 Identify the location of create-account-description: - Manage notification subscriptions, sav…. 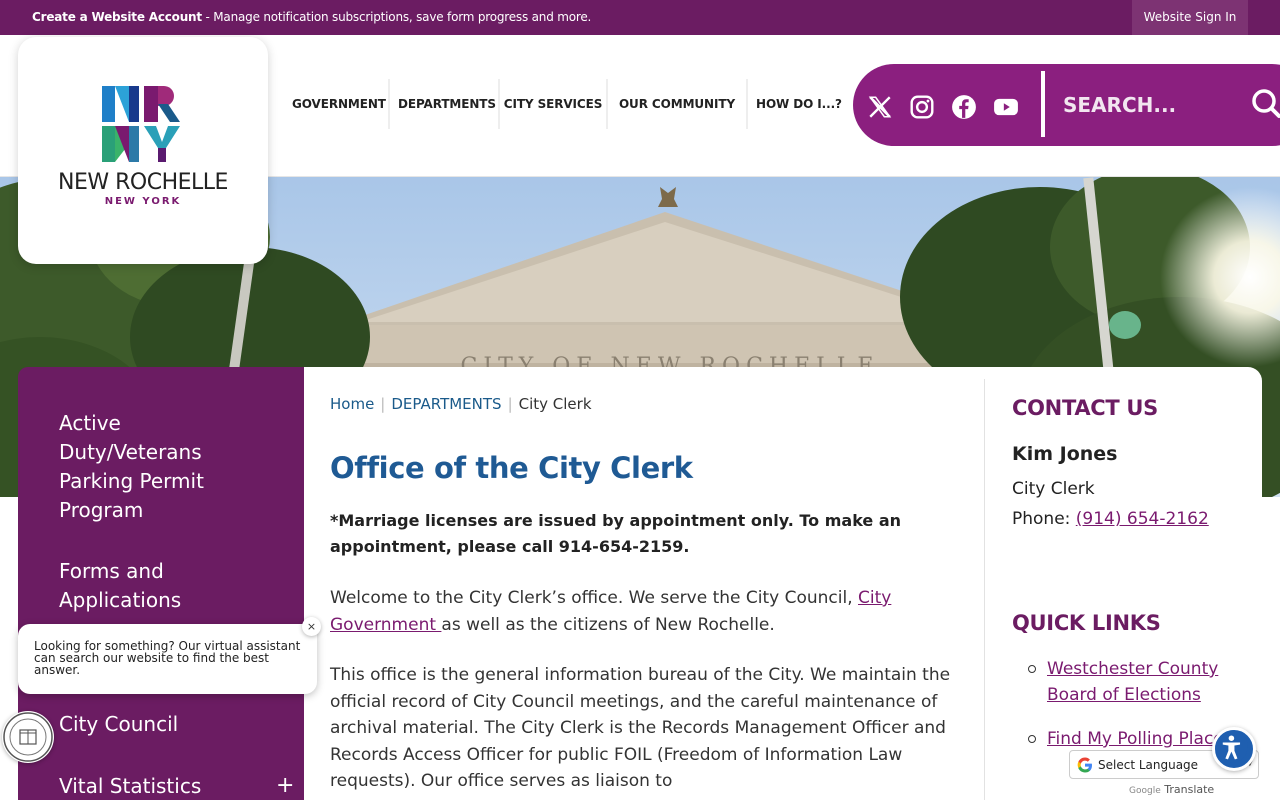
(396, 17).